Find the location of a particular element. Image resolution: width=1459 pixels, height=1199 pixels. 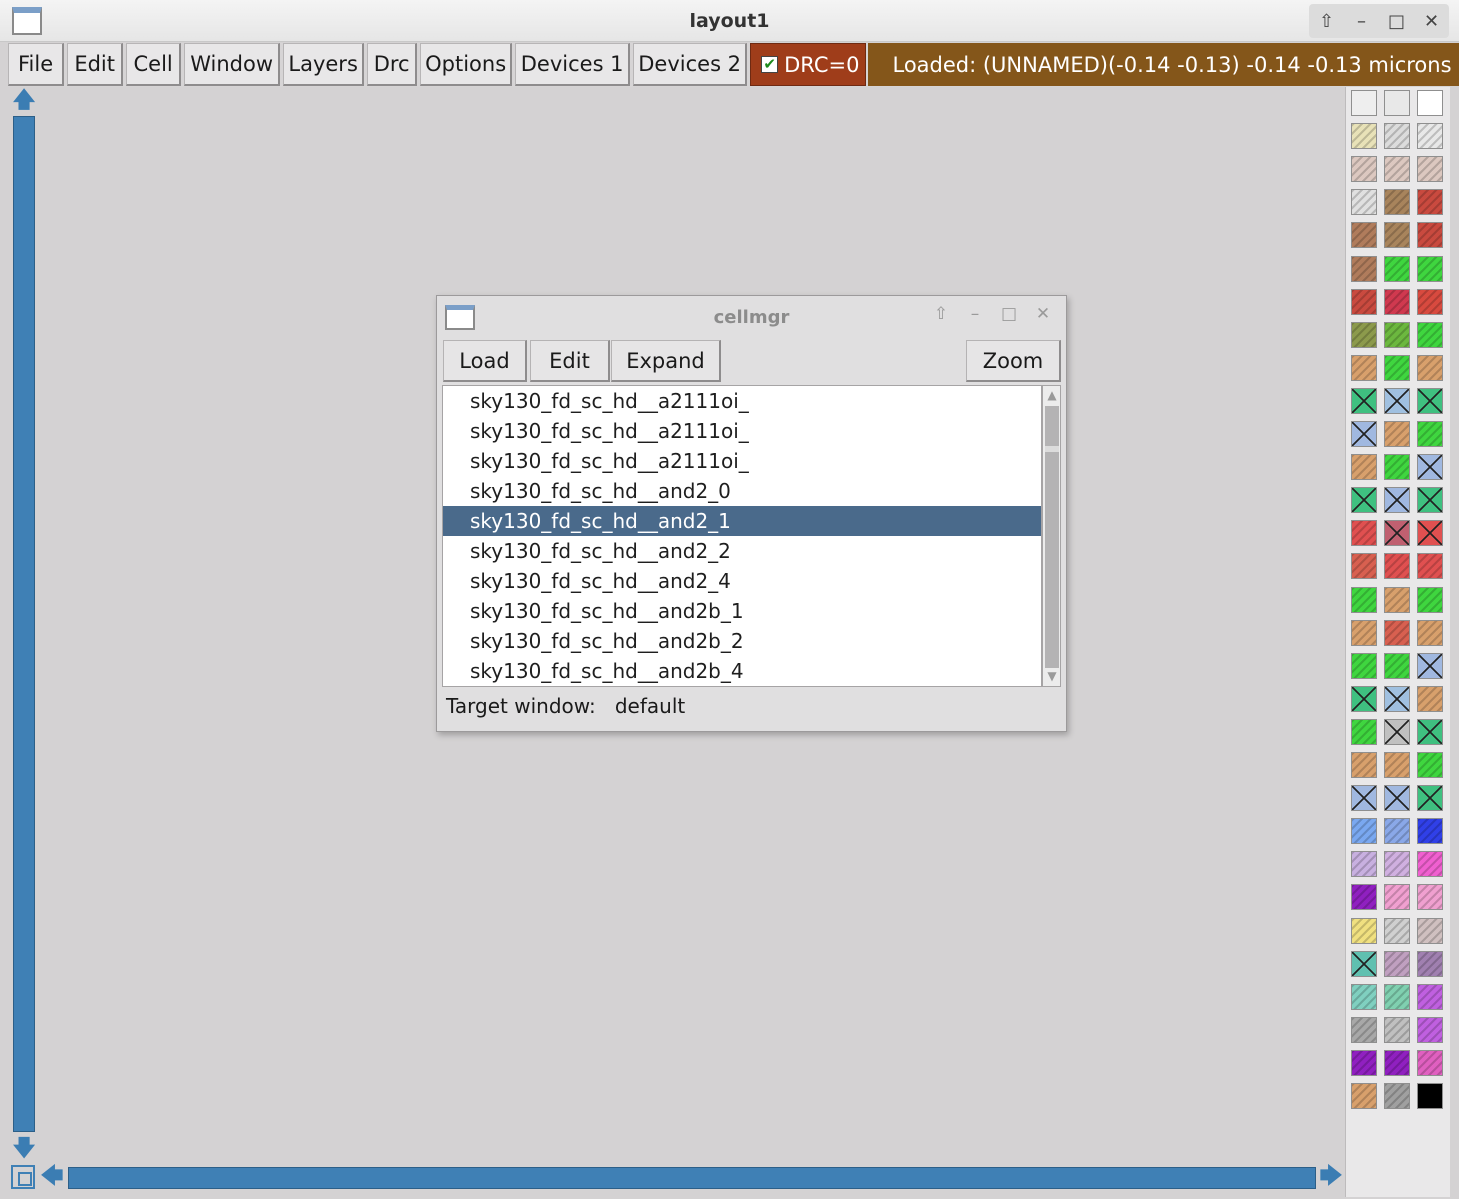

list-scroll-up-icon: ▲ is located at coordinates (1052, 395).